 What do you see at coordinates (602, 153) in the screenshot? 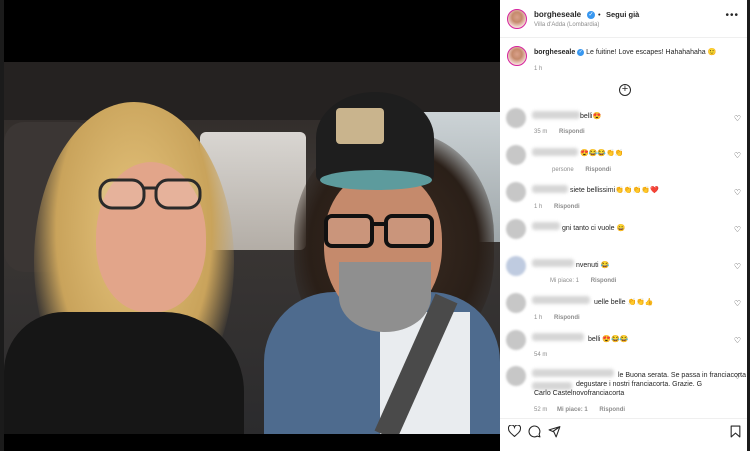
I see `comment-text: 😍😂😂👏👏` at bounding box center [602, 153].